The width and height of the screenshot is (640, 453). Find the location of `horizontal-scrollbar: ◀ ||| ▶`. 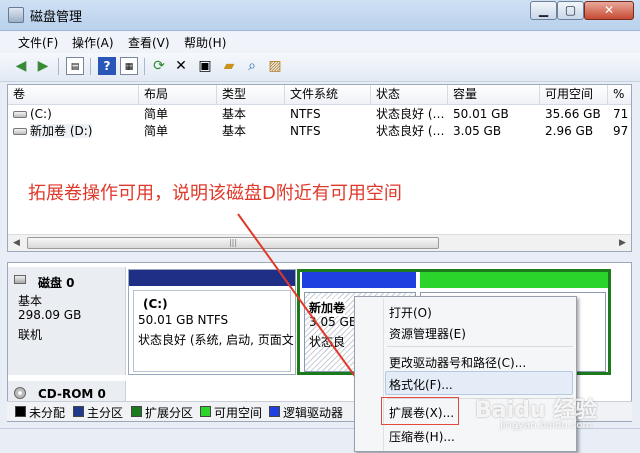

horizontal-scrollbar: ◀ ||| ▶ is located at coordinates (319, 242).